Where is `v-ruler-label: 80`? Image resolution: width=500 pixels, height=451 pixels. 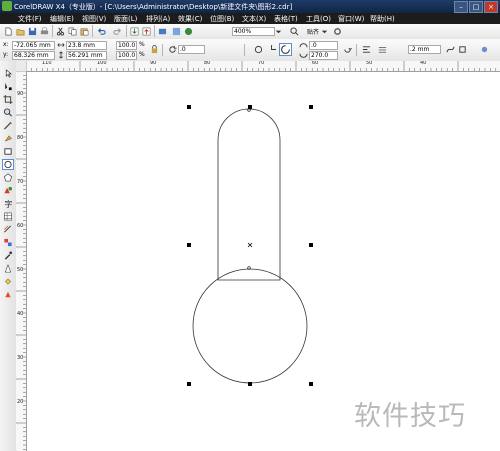
v-ruler-label: 80 is located at coordinates (20, 138).